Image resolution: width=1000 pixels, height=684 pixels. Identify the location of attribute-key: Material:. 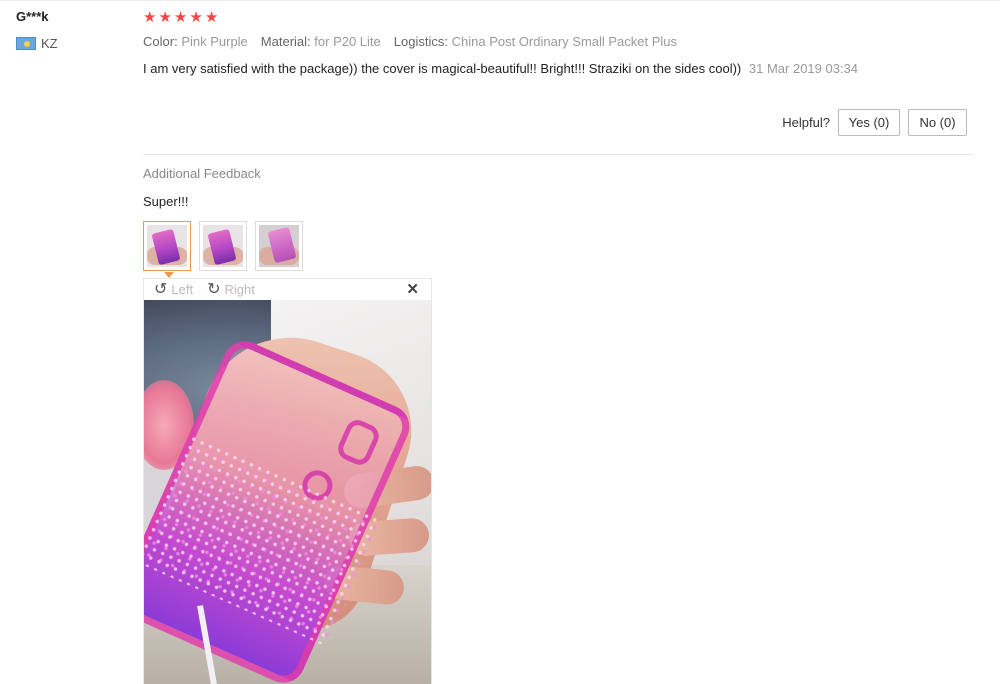
(285, 41).